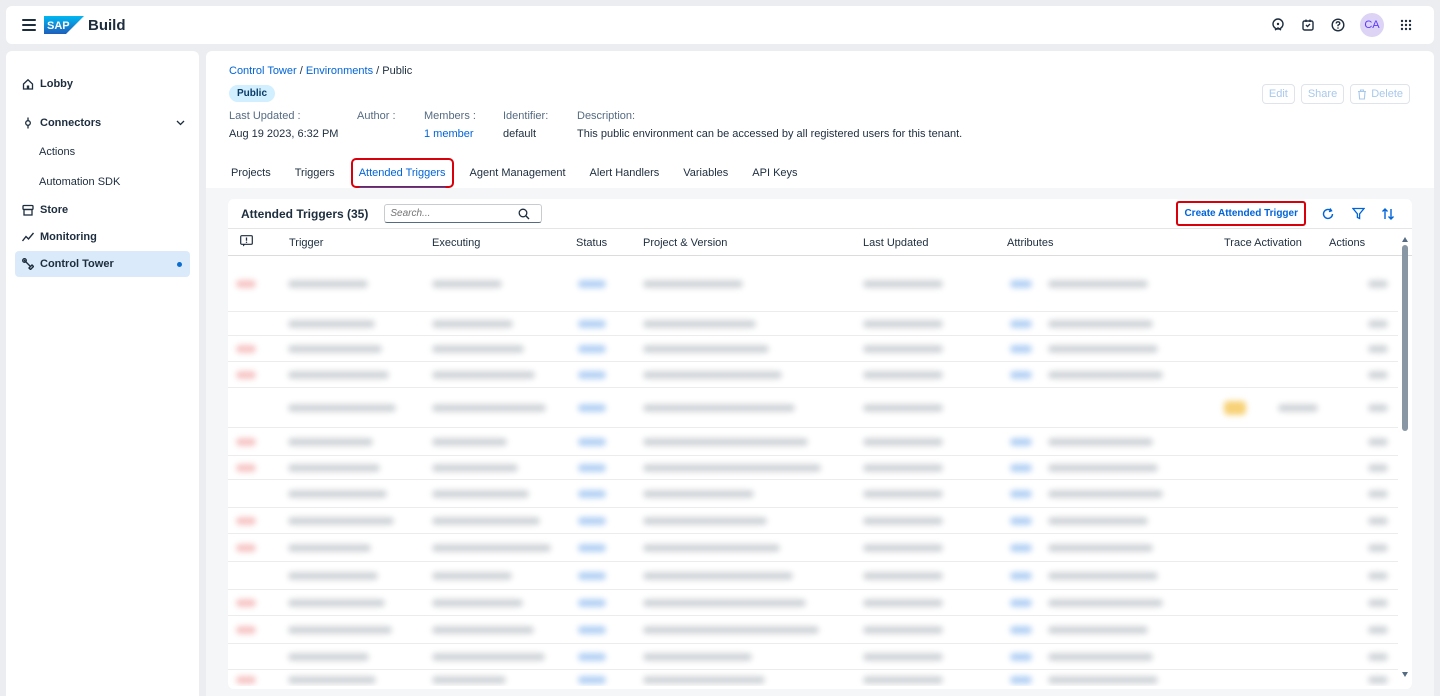 The width and height of the screenshot is (1440, 696). What do you see at coordinates (1263, 243) in the screenshot?
I see `column-header-trace-activation: Trace Activation` at bounding box center [1263, 243].